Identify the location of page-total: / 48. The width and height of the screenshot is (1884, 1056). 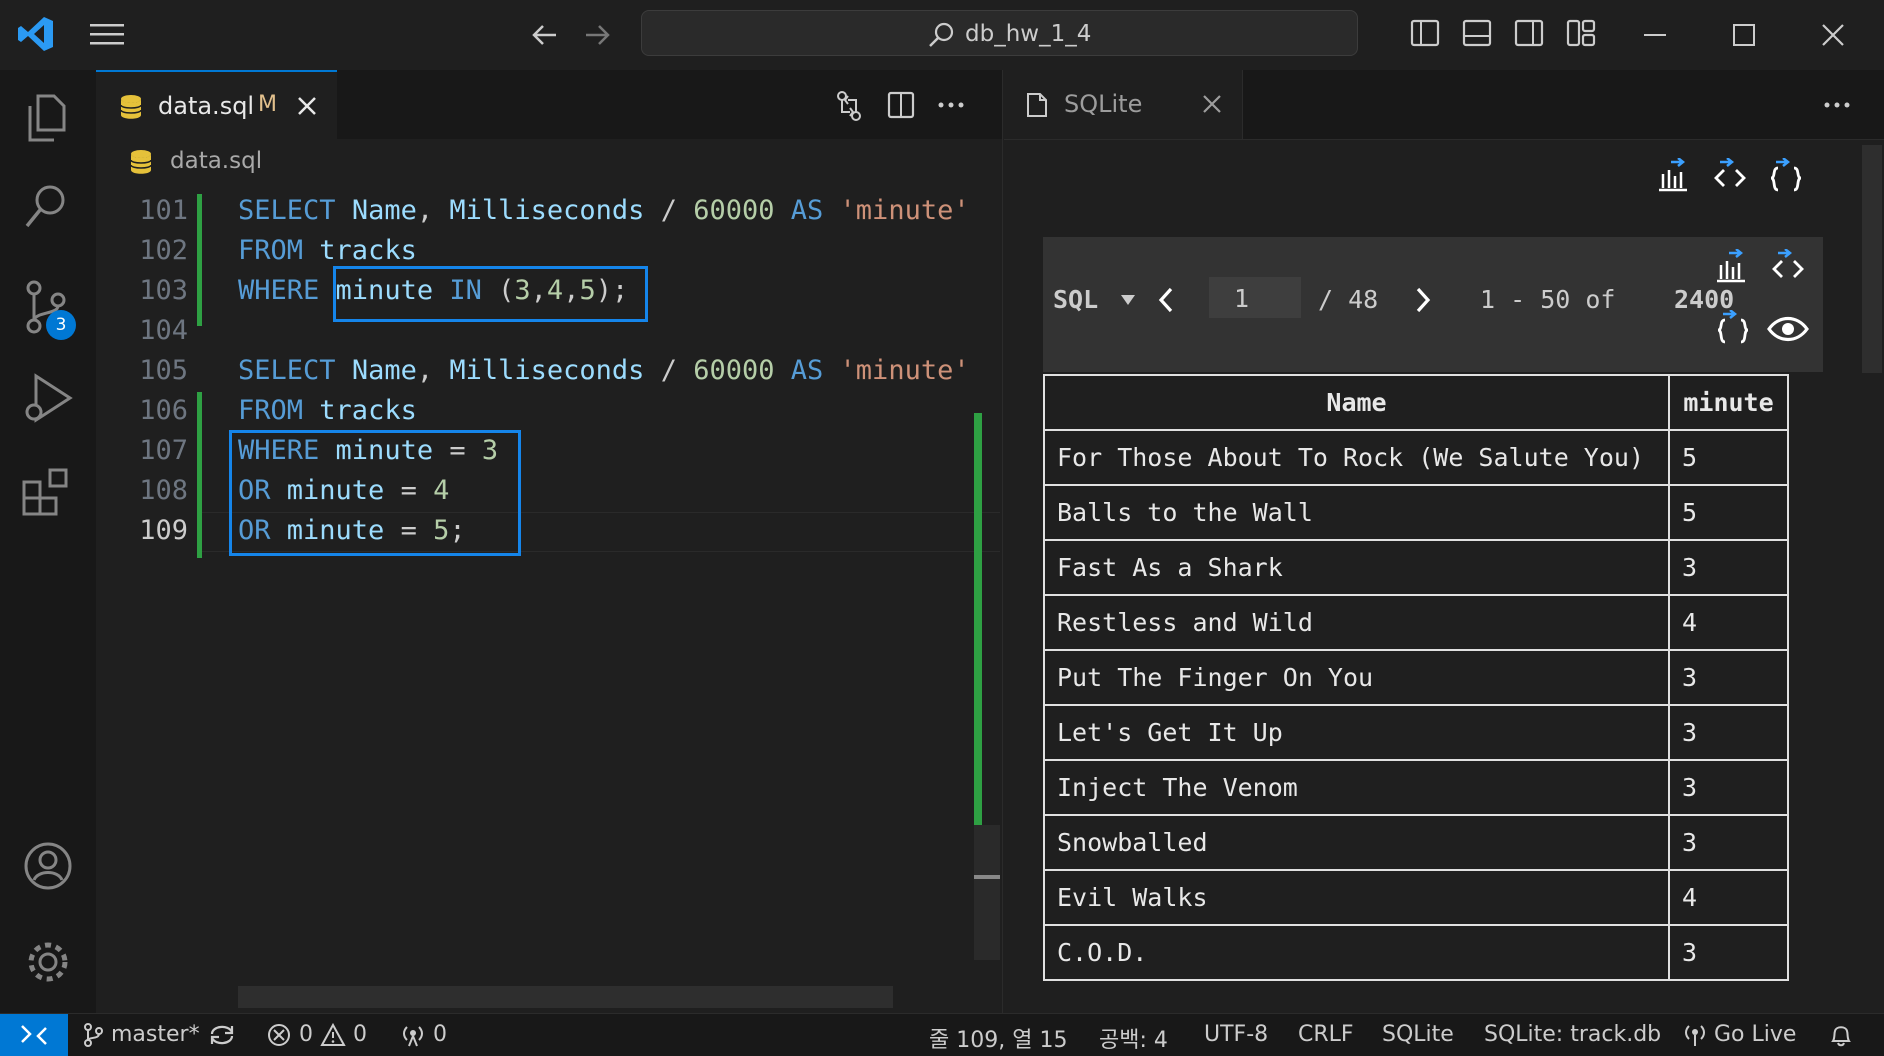
(1348, 299).